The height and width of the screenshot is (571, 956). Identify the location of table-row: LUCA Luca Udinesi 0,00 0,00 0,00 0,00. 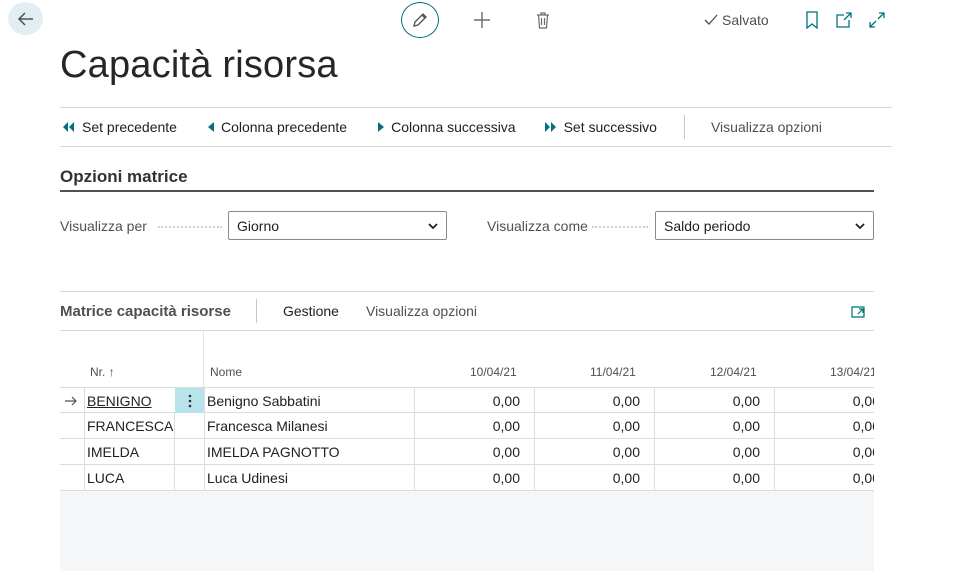
(467, 478).